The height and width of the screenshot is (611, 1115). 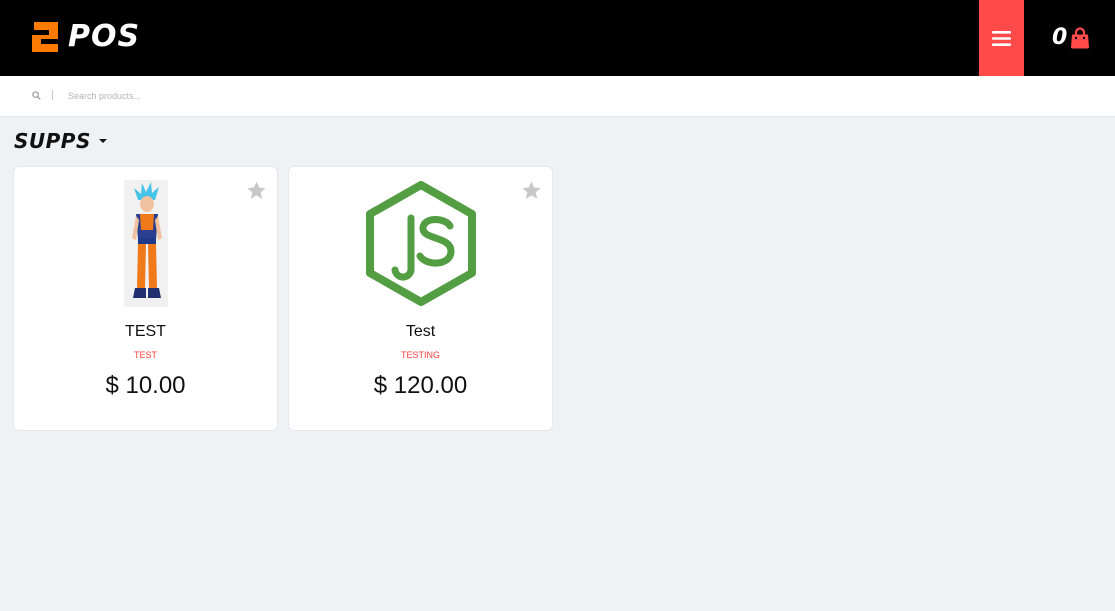 What do you see at coordinates (104, 36) in the screenshot?
I see `app-title: POS` at bounding box center [104, 36].